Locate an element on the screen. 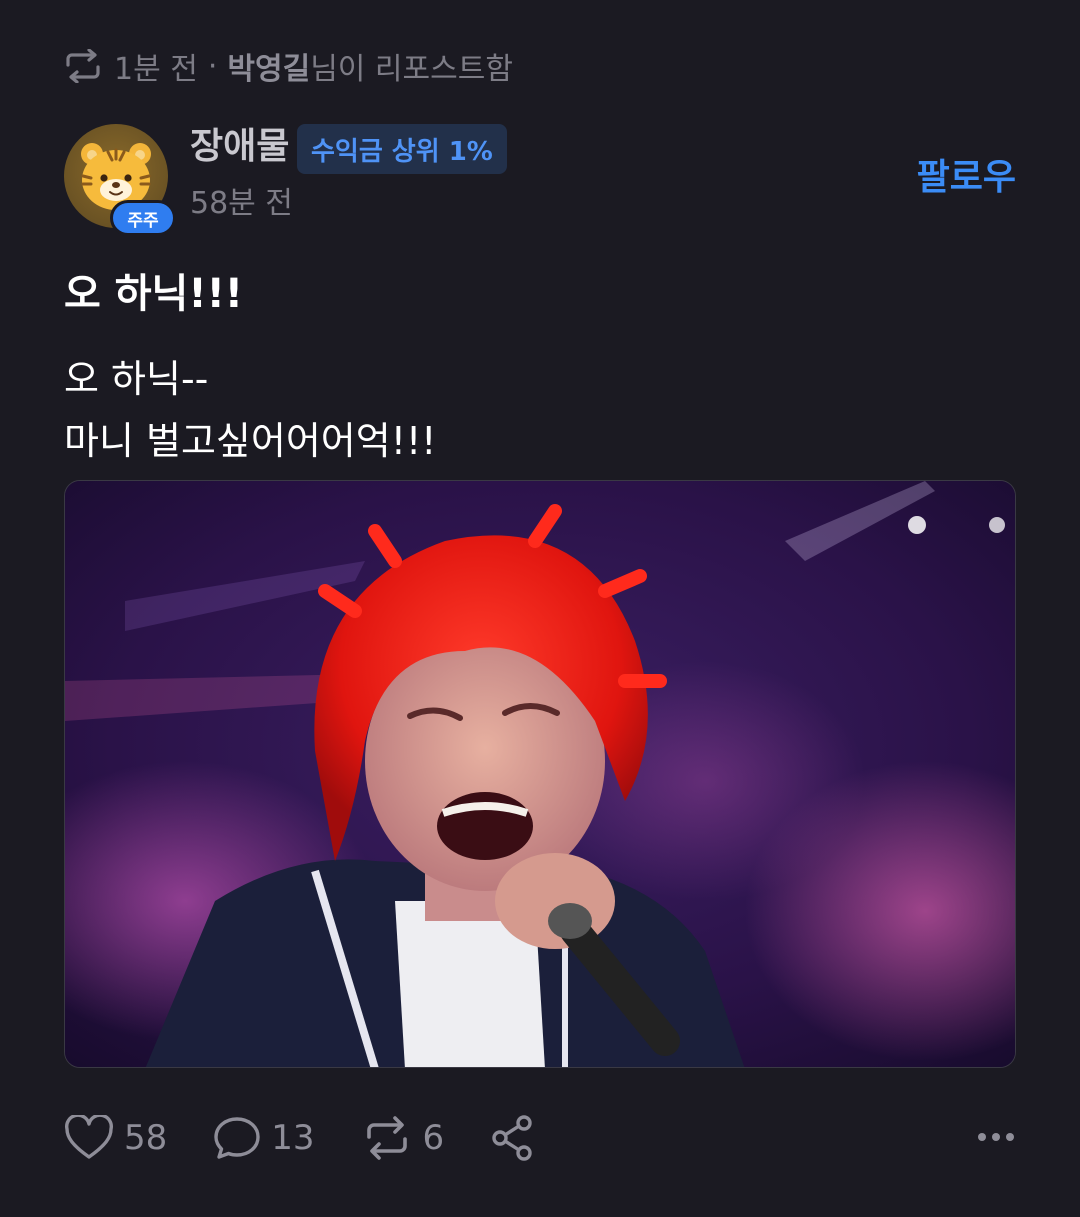  comment-button: 13 is located at coordinates (264, 1138).